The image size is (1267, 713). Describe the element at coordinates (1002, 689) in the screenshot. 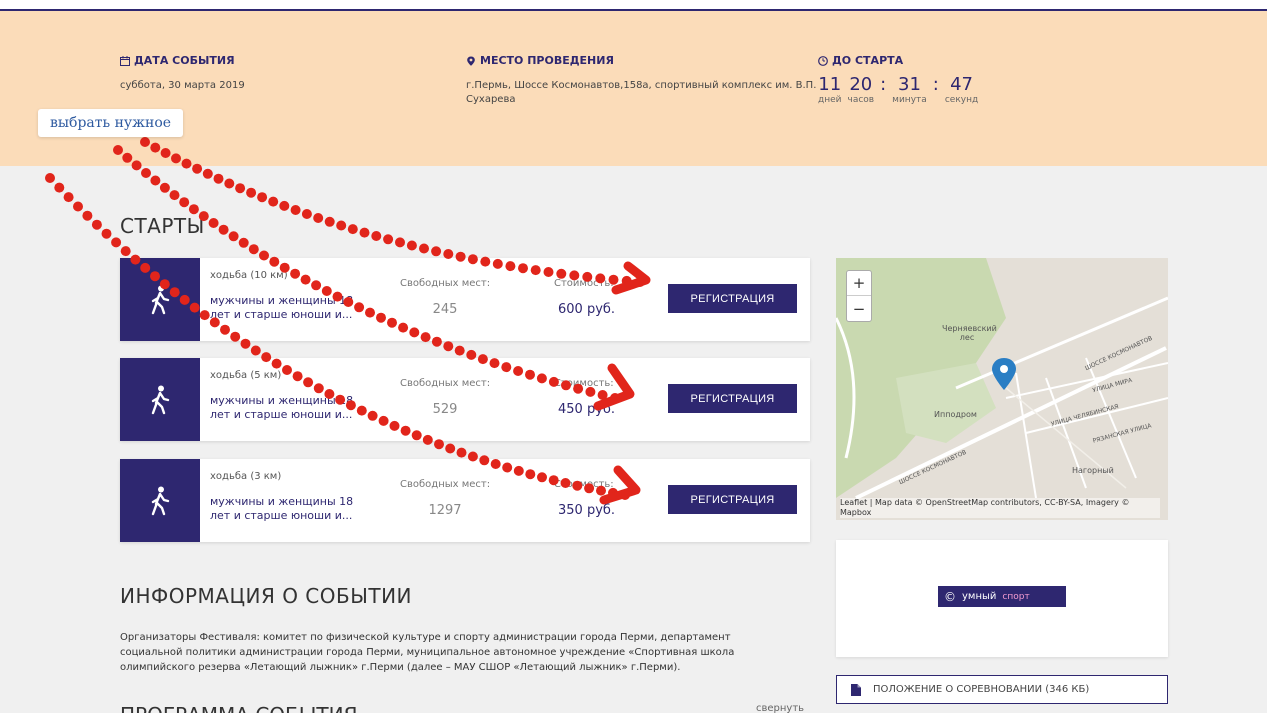

I see `regulations-link: ПОЛОЖЕНИЕ О СОРЕВНОВАНИИ (346 КБ)` at that location.